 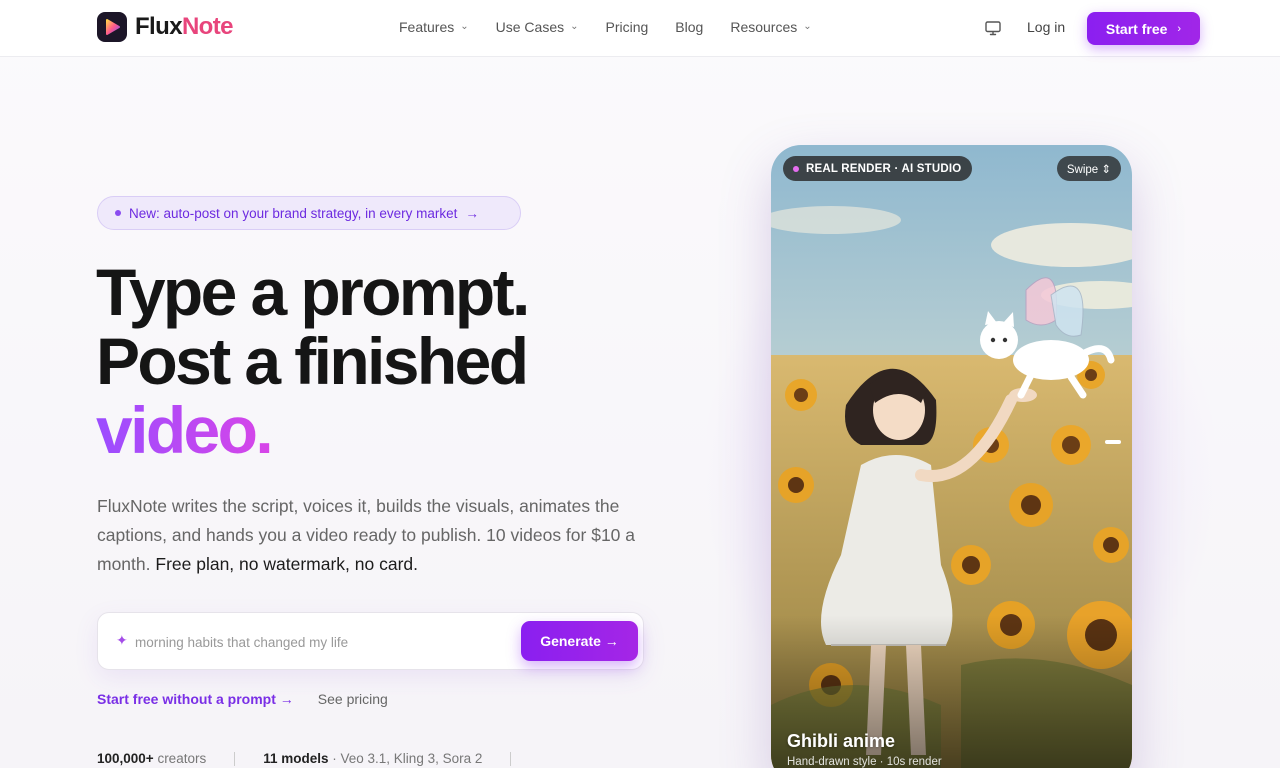 I want to click on hero-headline: Type a prompt. Post a finished video., so click(x=313, y=361).